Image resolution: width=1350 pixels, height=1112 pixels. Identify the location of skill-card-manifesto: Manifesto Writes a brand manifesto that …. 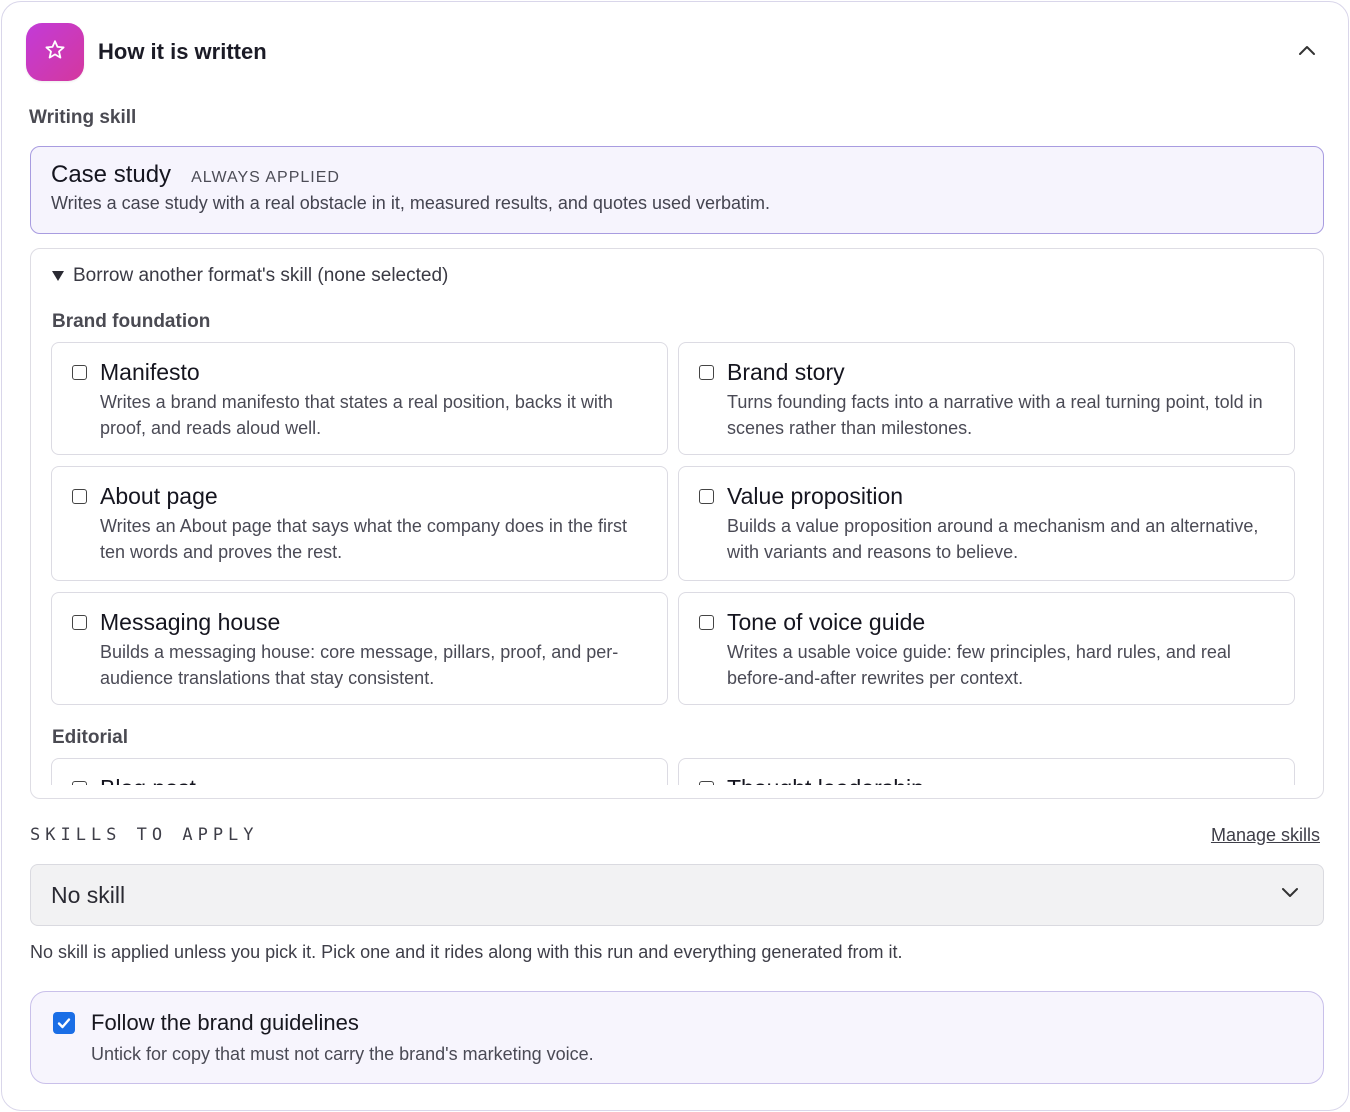
(359, 398).